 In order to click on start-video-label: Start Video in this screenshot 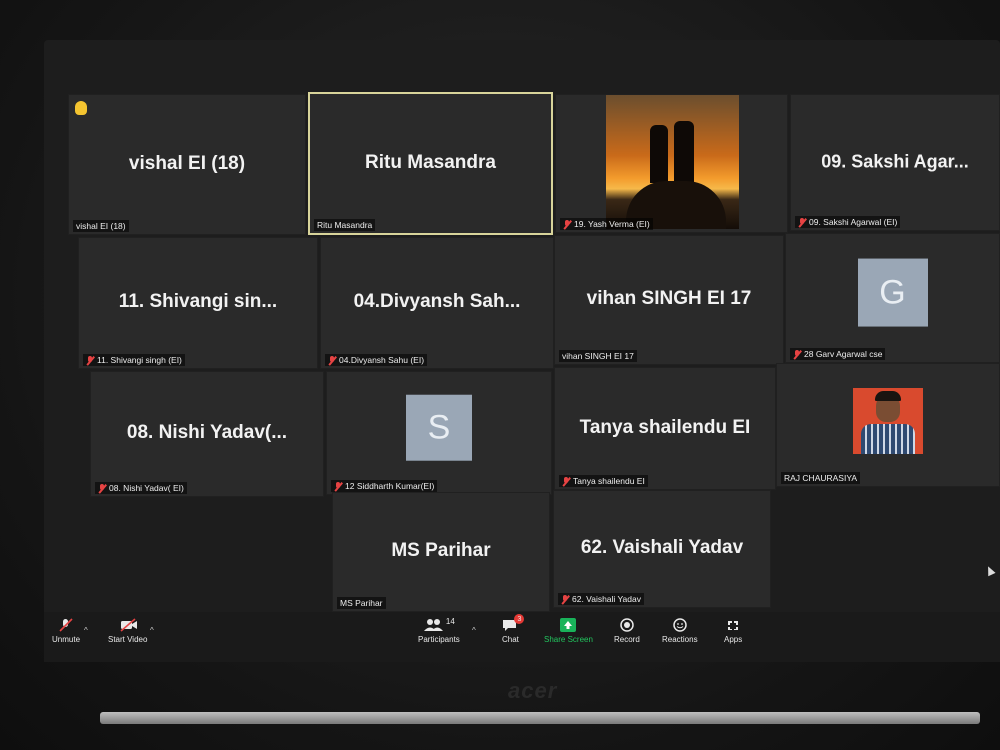, I will do `click(128, 639)`.